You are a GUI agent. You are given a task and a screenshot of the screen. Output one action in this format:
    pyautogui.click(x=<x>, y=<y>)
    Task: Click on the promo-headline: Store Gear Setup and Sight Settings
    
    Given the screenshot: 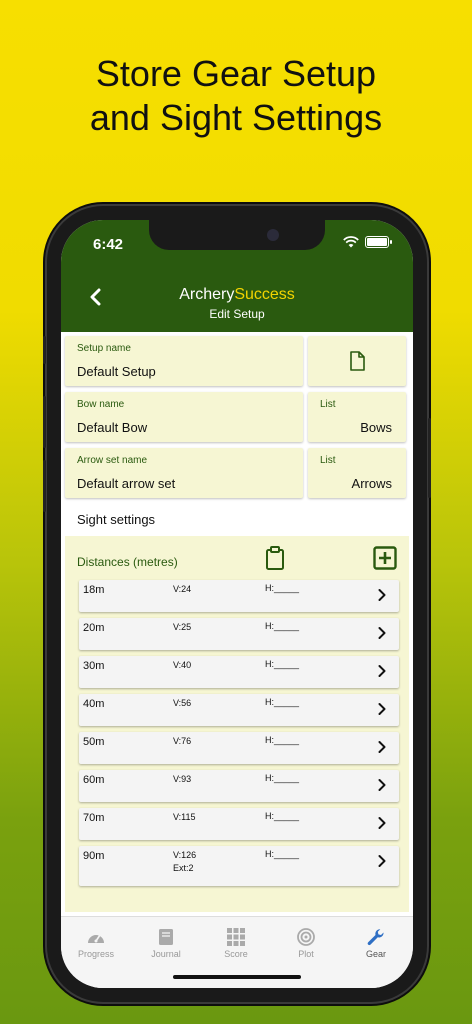 What is the action you would take?
    pyautogui.click(x=236, y=96)
    